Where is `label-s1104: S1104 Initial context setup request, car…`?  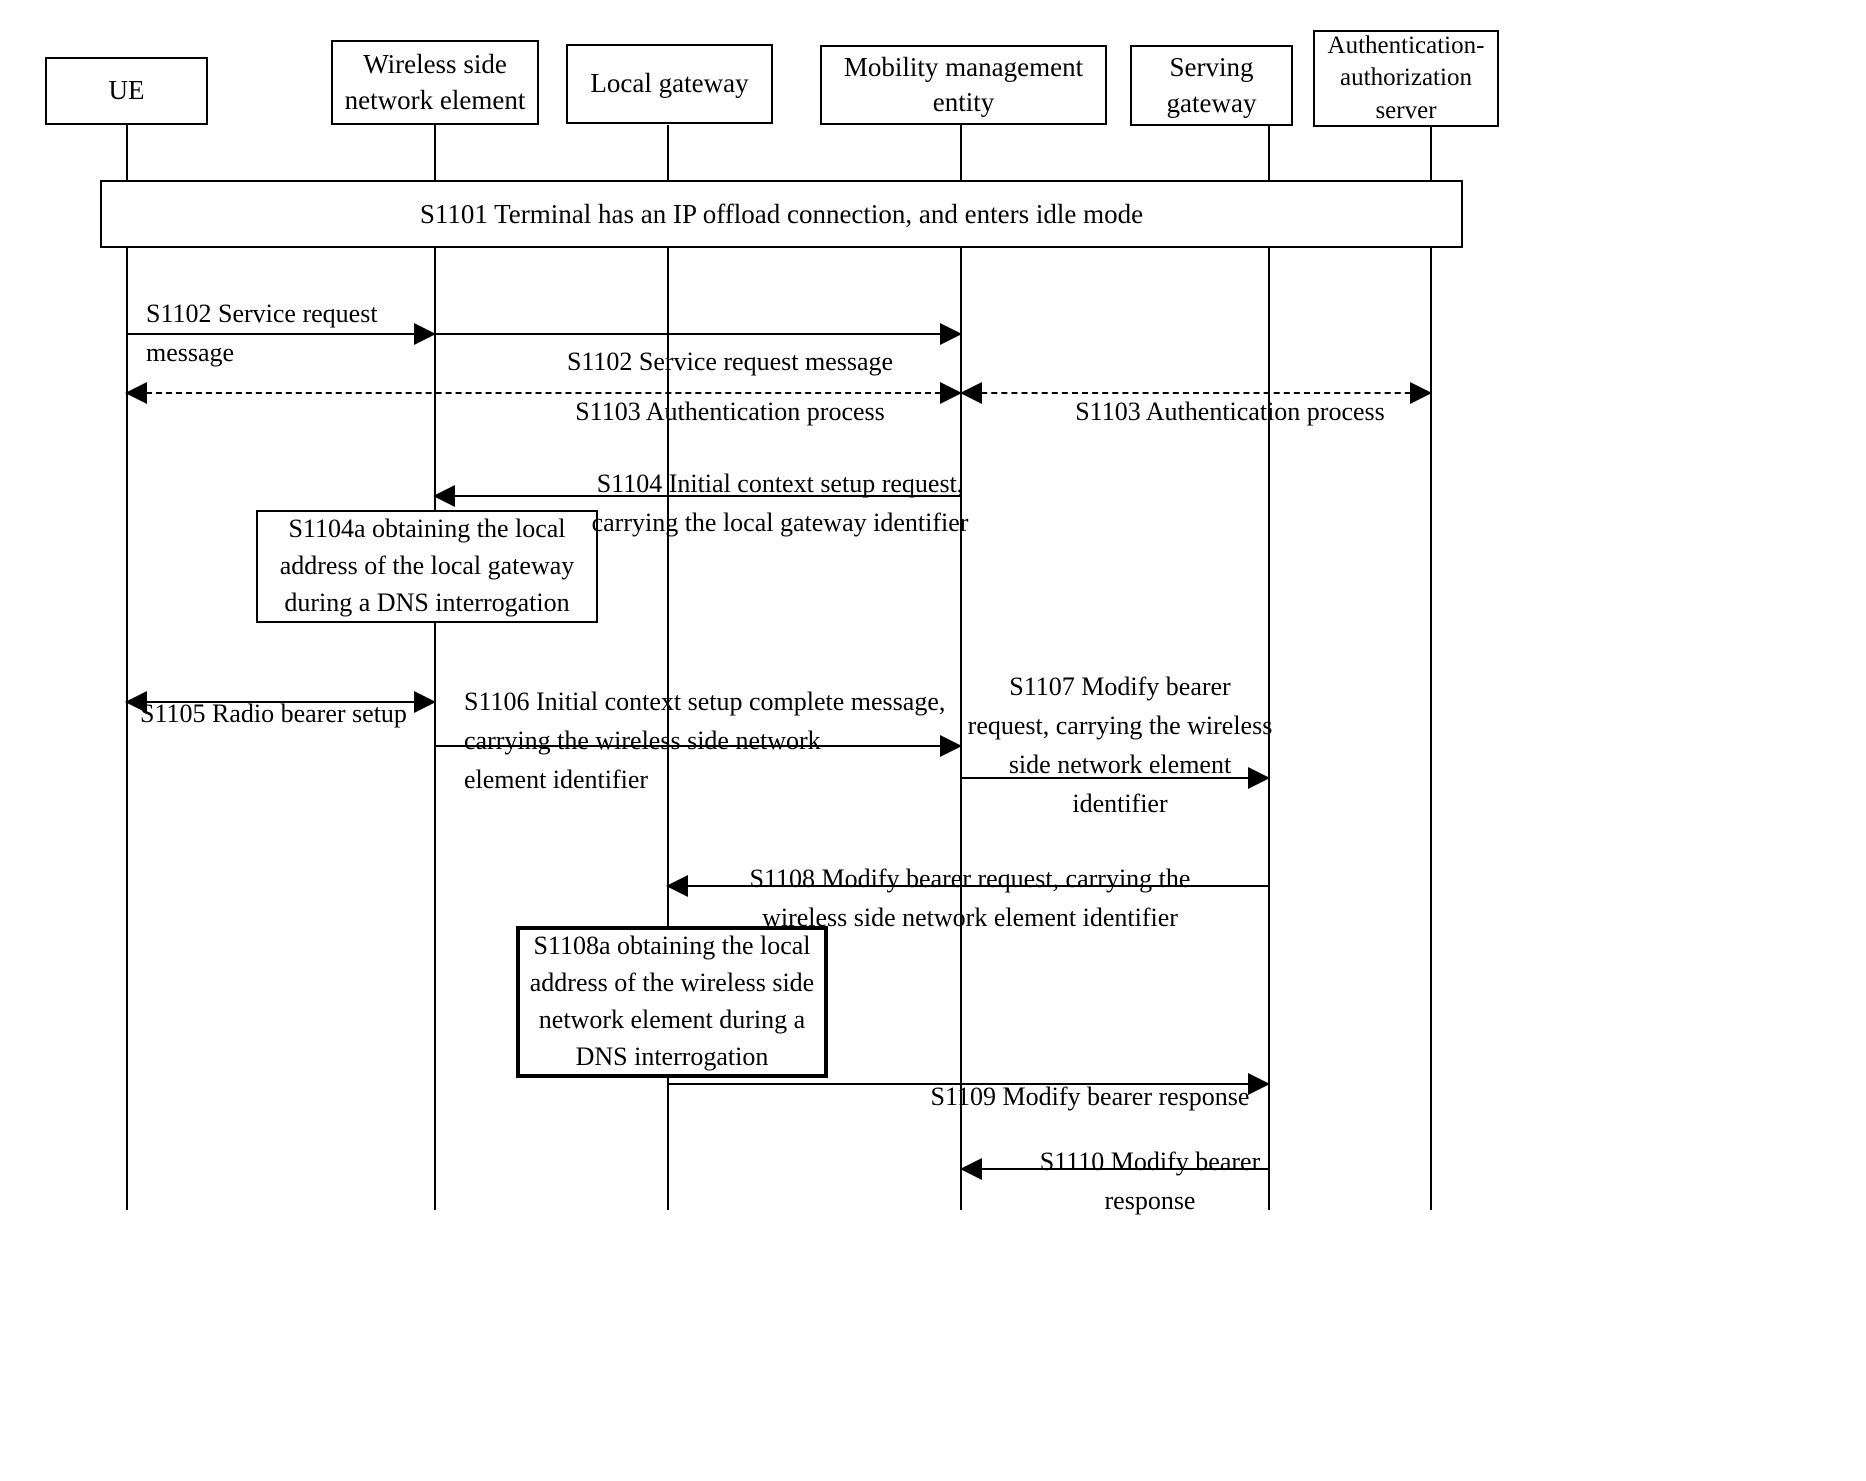
label-s1104: S1104 Initial context setup request, car… is located at coordinates (780, 503).